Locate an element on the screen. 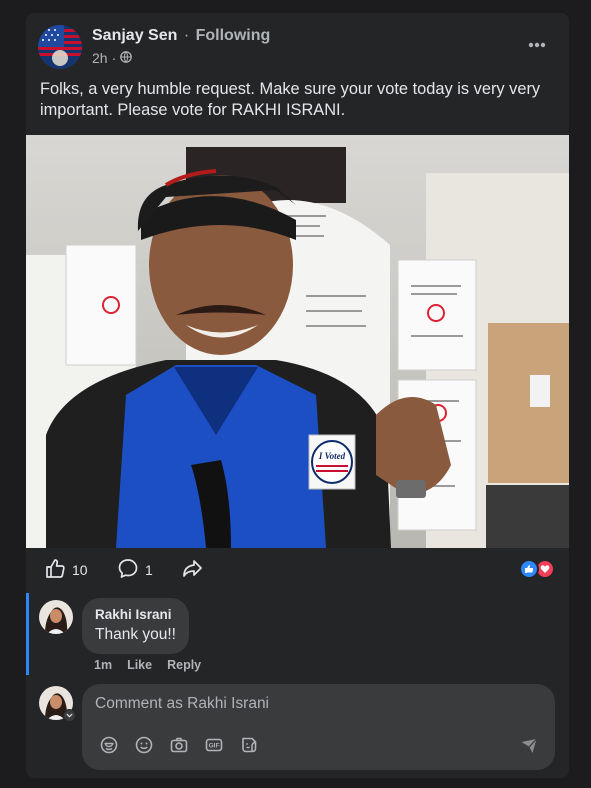 The image size is (591, 788). camera-icon is located at coordinates (178, 744).